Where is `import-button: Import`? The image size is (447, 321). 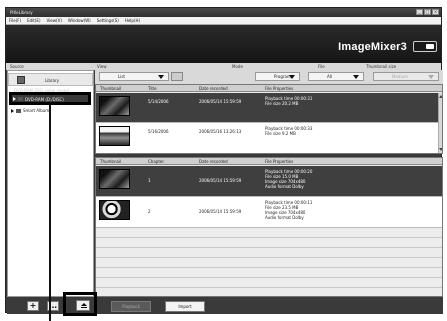
import-button: Import is located at coordinates (185, 306).